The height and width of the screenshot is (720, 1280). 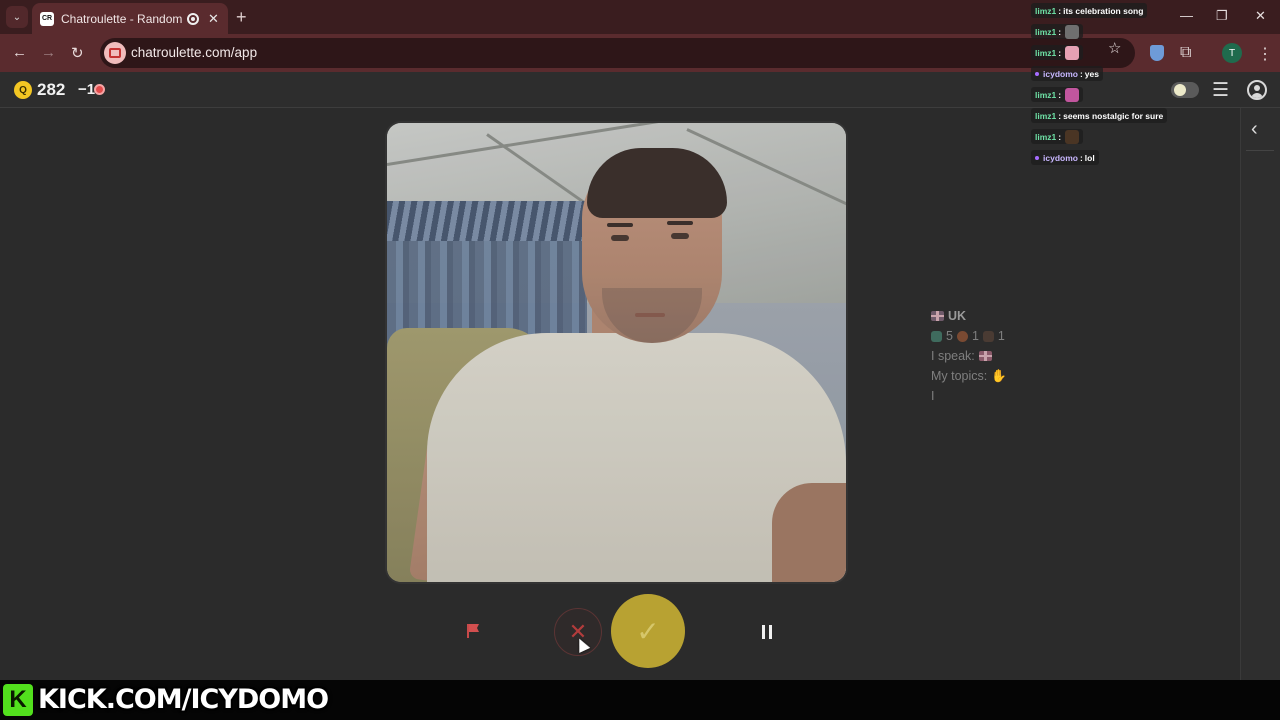 I want to click on penalty-badge-icon, so click(x=99, y=89).